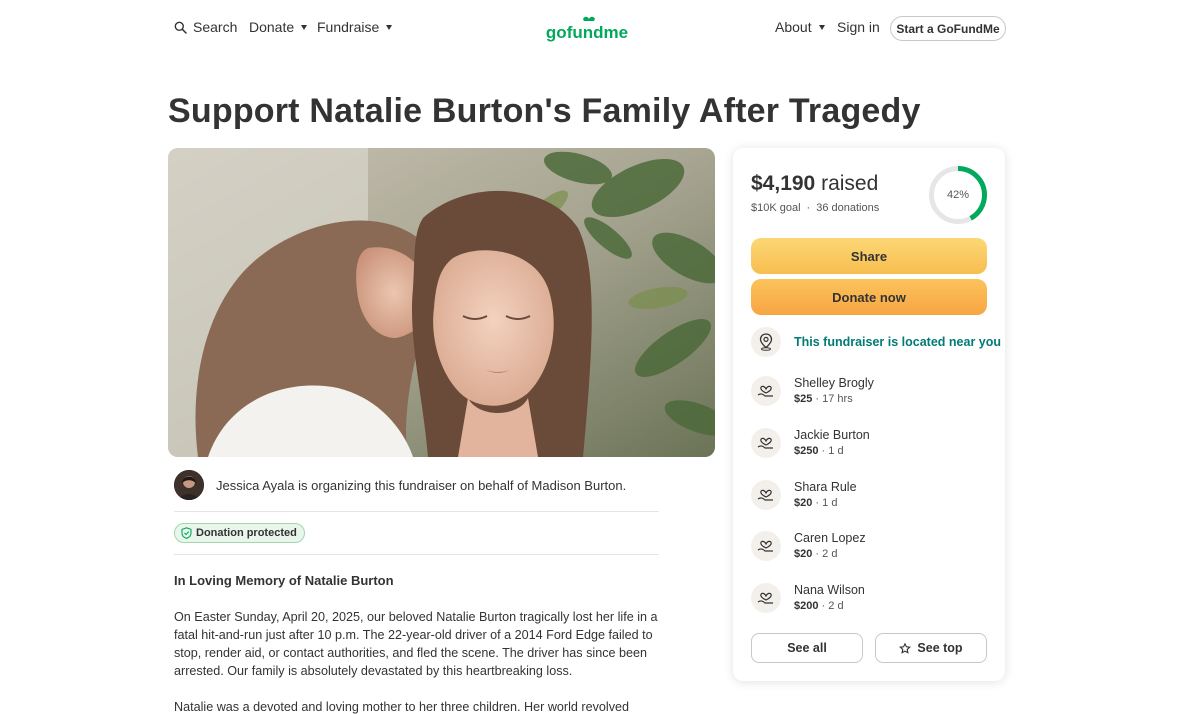 The image size is (1200, 714). What do you see at coordinates (905, 648) in the screenshot?
I see `sparkle-icon` at bounding box center [905, 648].